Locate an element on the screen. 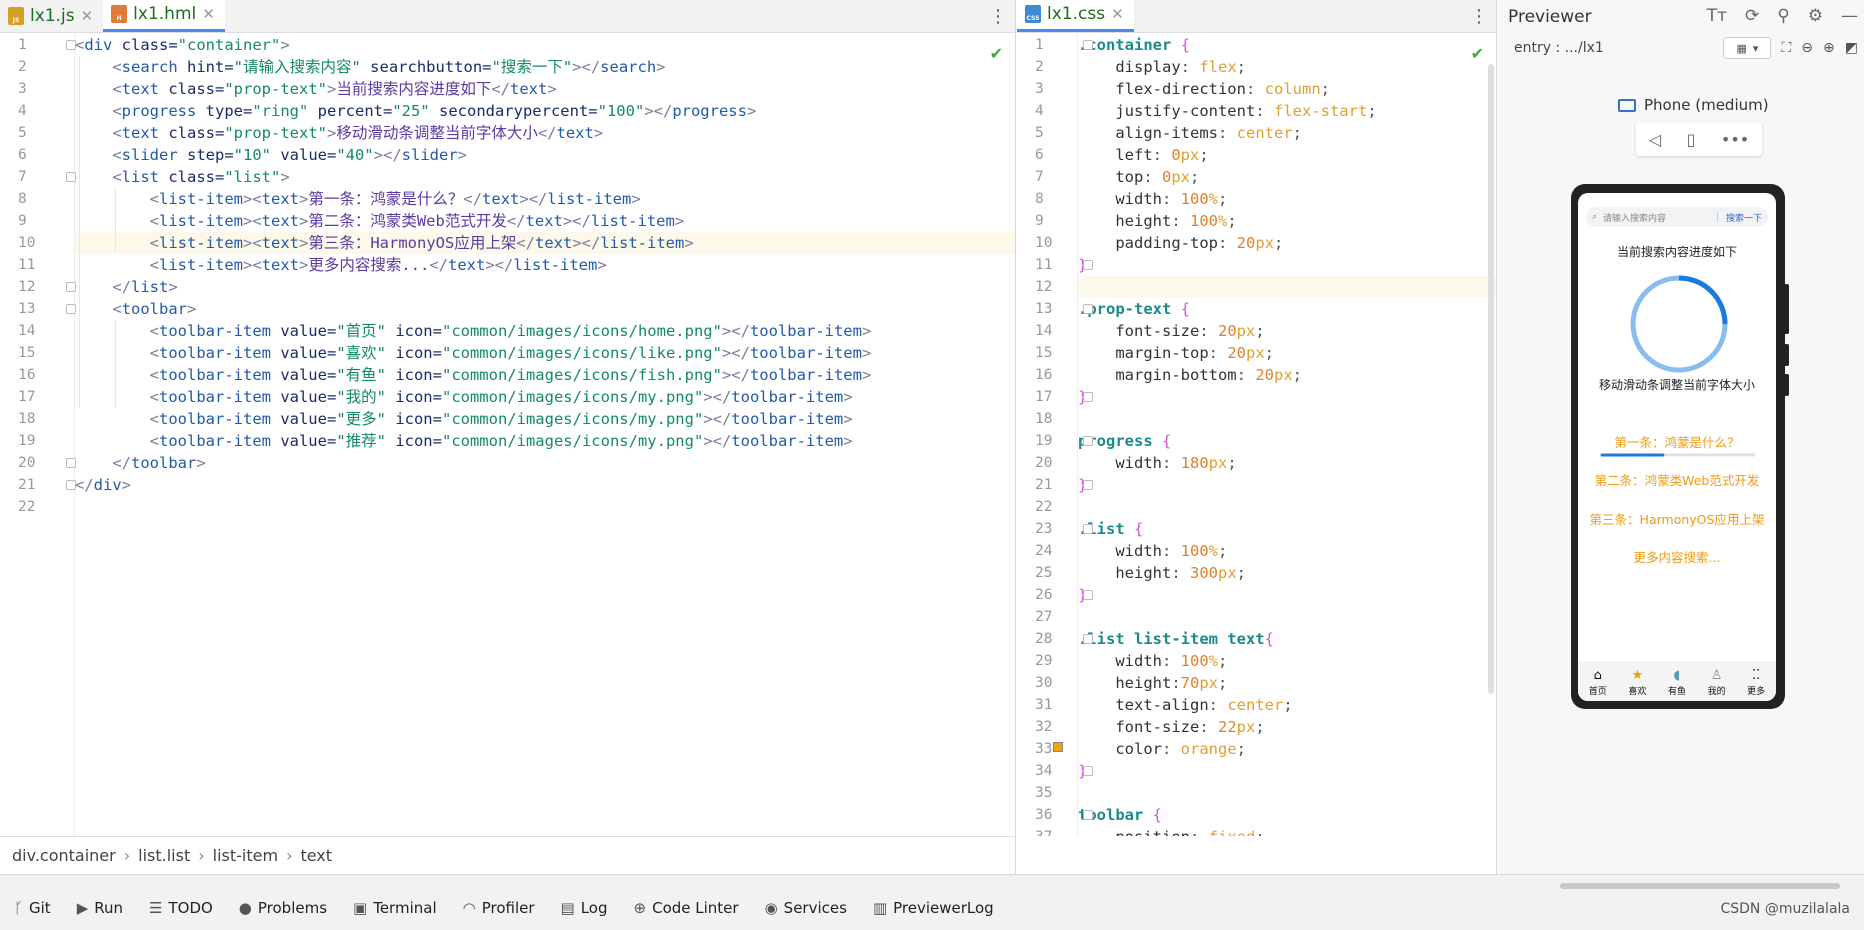  horizontal-scrollbar is located at coordinates (1700, 886).